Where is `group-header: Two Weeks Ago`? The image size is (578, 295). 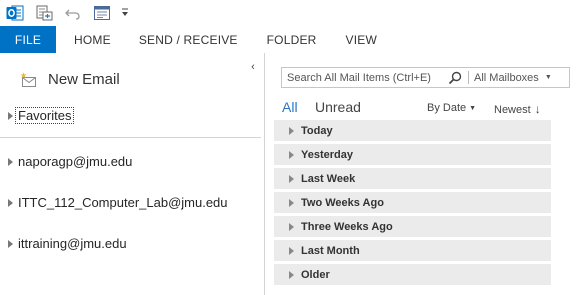 group-header: Two Weeks Ago is located at coordinates (412, 202).